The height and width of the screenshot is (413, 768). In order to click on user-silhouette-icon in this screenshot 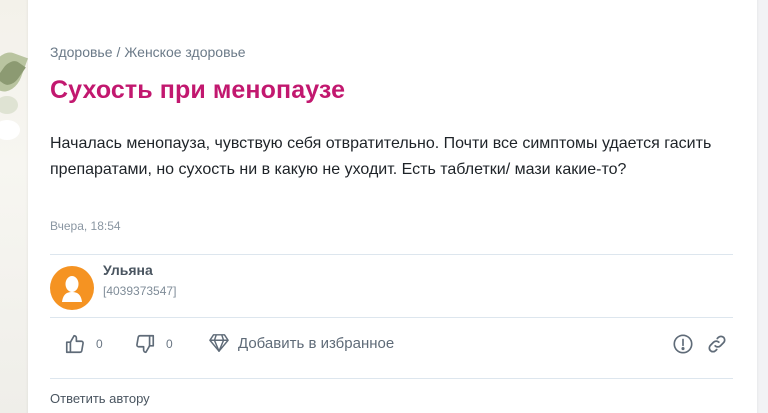, I will do `click(72, 289)`.